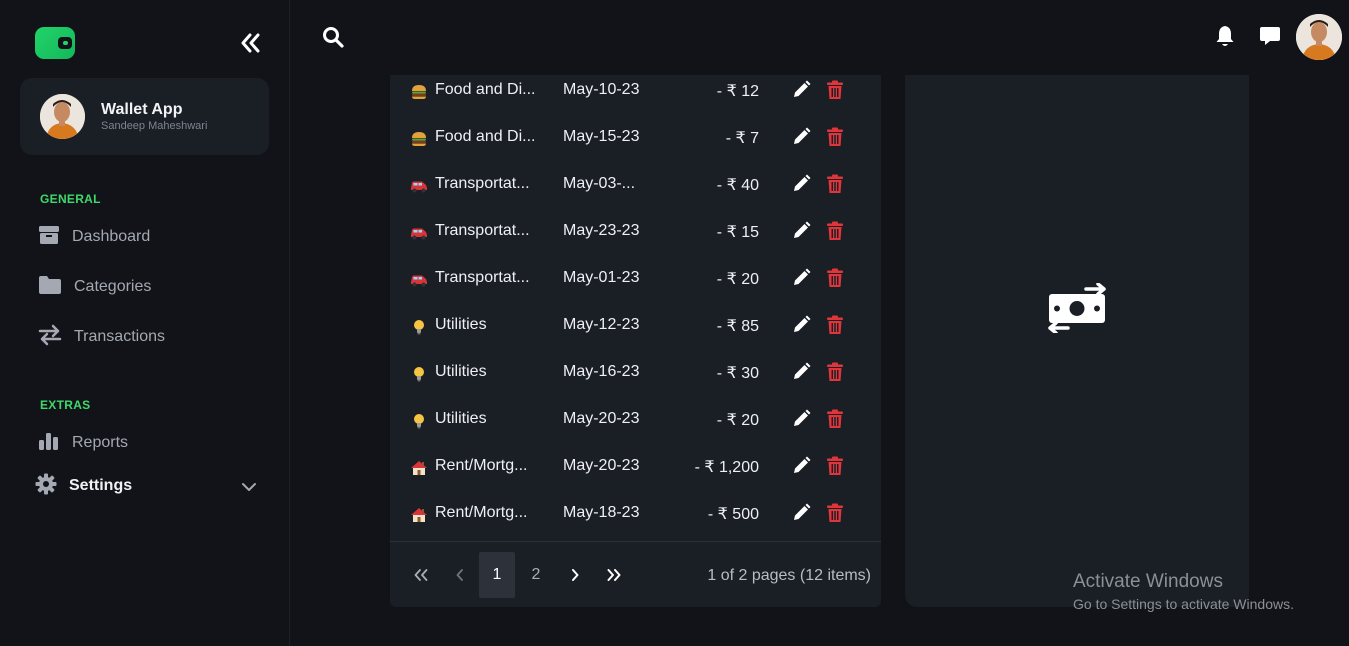  I want to click on table-row: Food and Di... May-15-23 - ₹ 7, so click(635, 141).